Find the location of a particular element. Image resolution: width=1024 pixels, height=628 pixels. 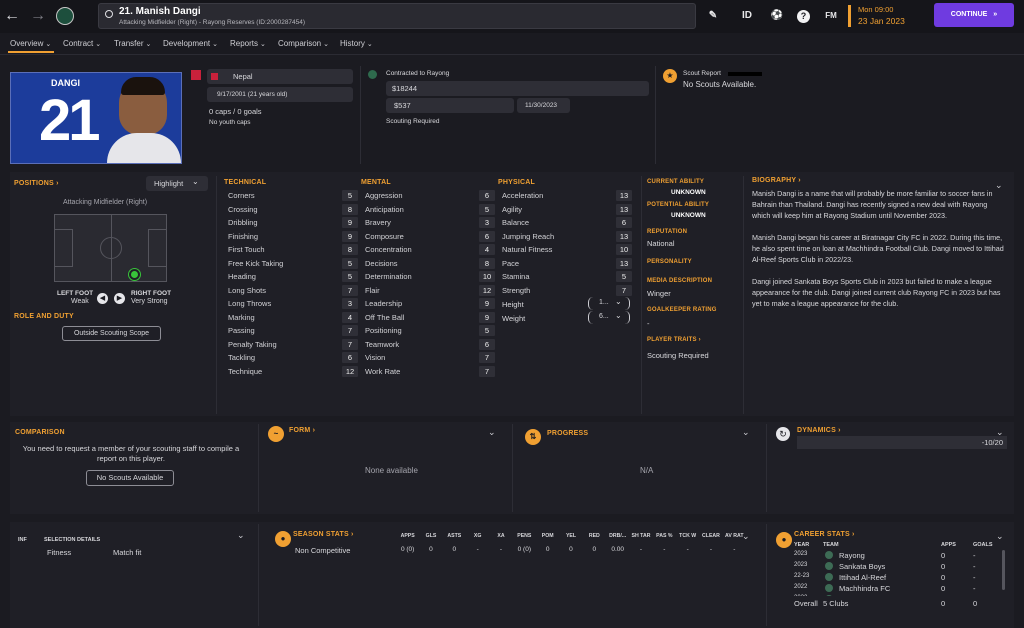

season-col-header: PAS % is located at coordinates (664, 536).